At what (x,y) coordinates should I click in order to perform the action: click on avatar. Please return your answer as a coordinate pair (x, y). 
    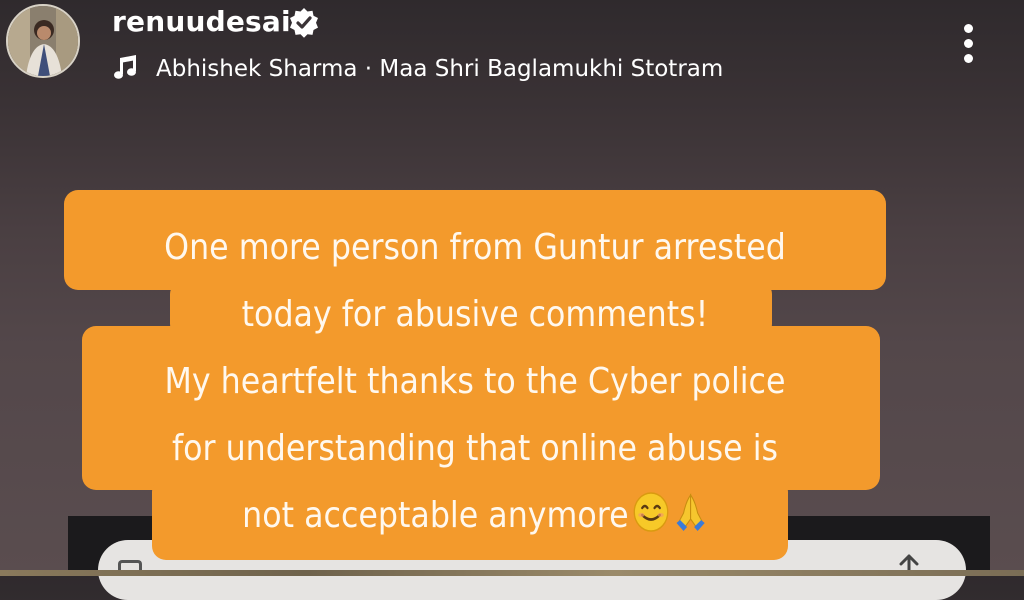
    Looking at the image, I should click on (43, 41).